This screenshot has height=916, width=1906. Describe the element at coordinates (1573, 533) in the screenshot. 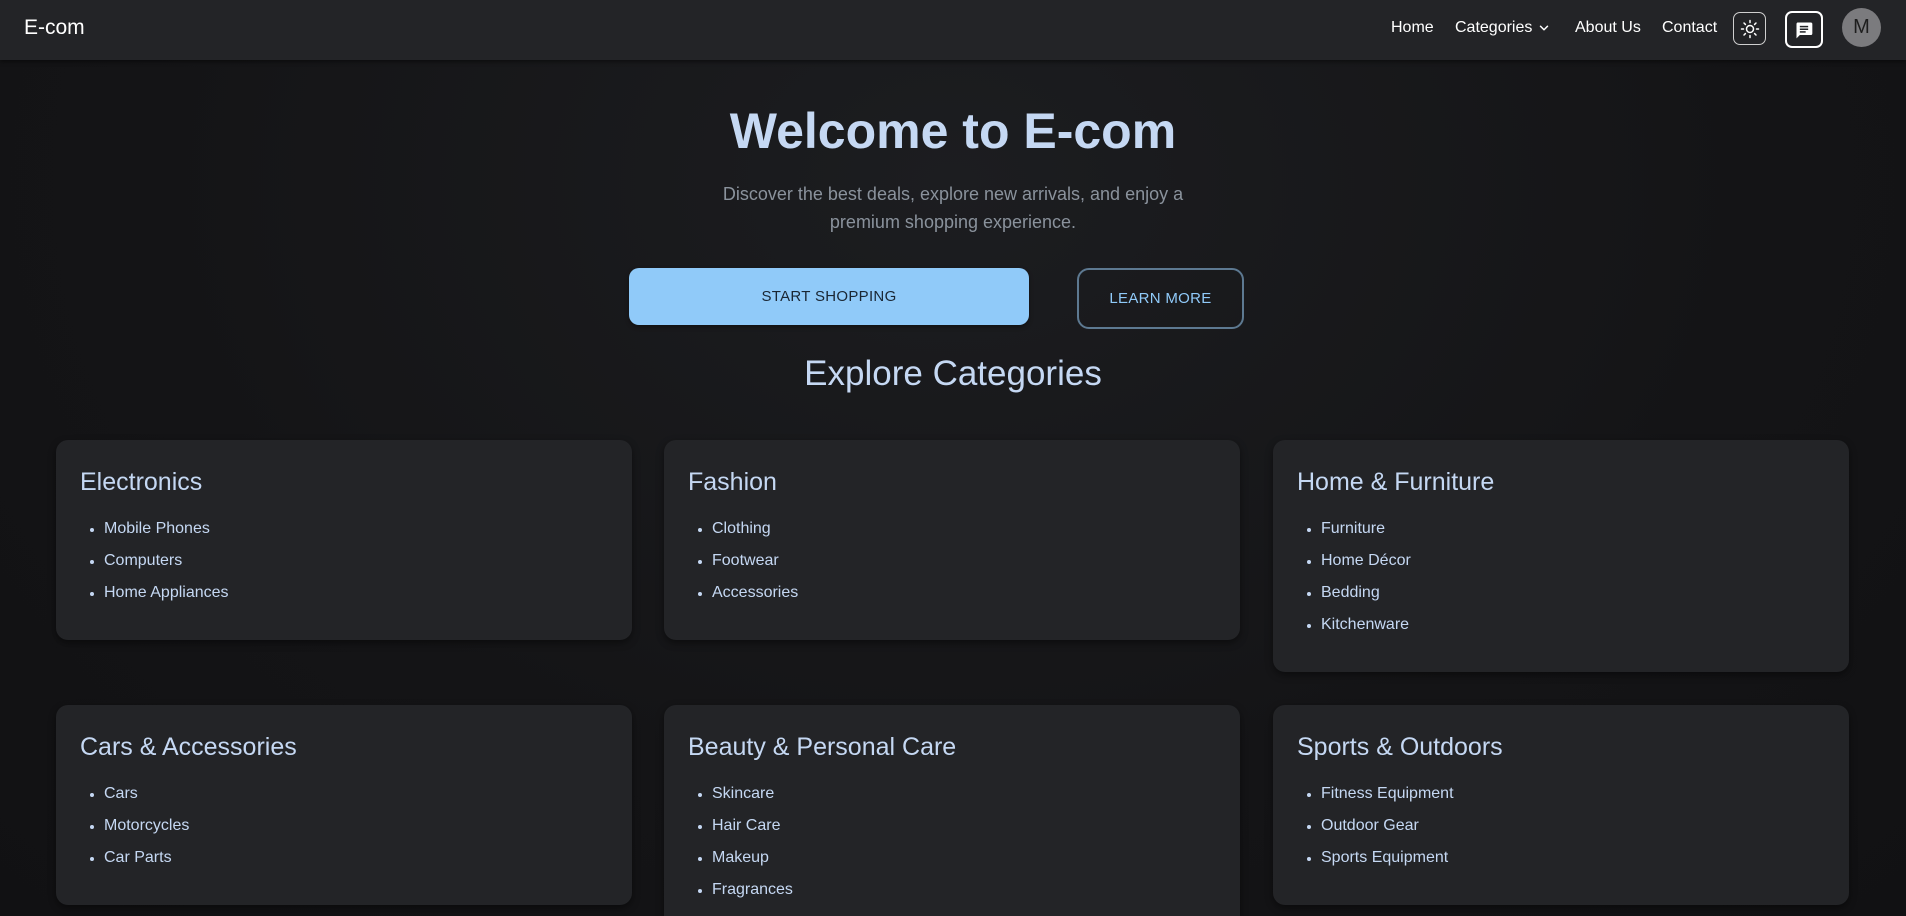

I see `category-item: Furniture` at that location.